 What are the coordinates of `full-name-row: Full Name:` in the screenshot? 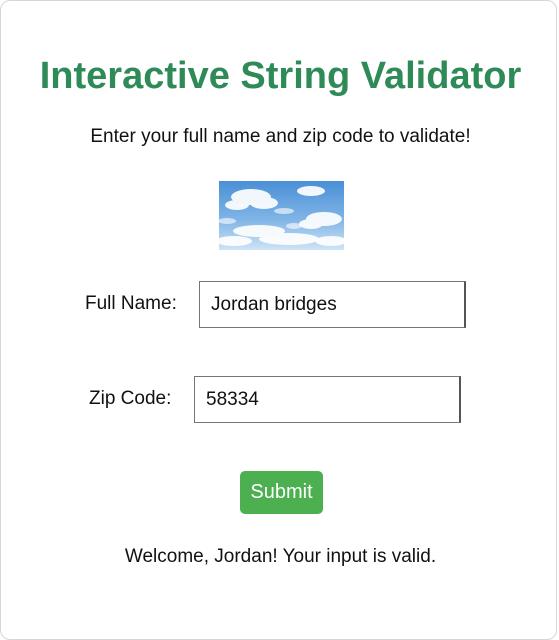 It's located at (275, 304).